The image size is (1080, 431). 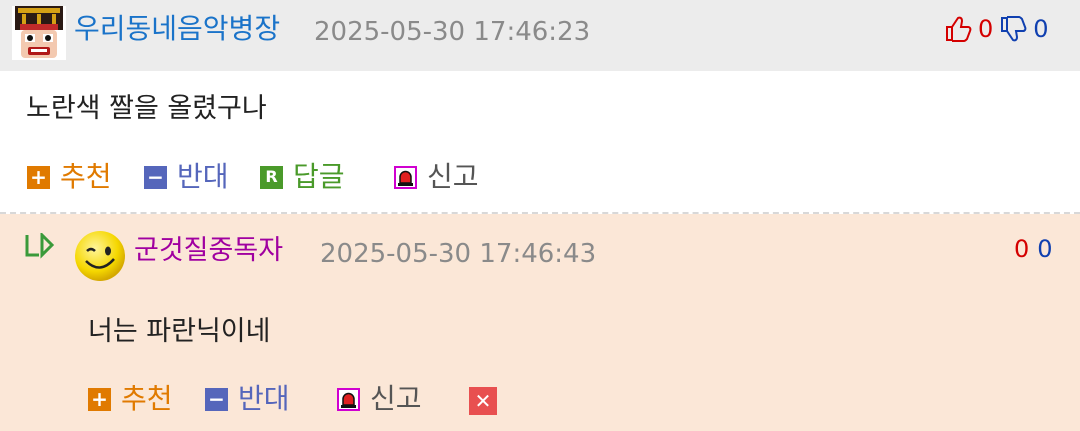 What do you see at coordinates (1021, 249) in the screenshot?
I see `reply-upvote-count: 0` at bounding box center [1021, 249].